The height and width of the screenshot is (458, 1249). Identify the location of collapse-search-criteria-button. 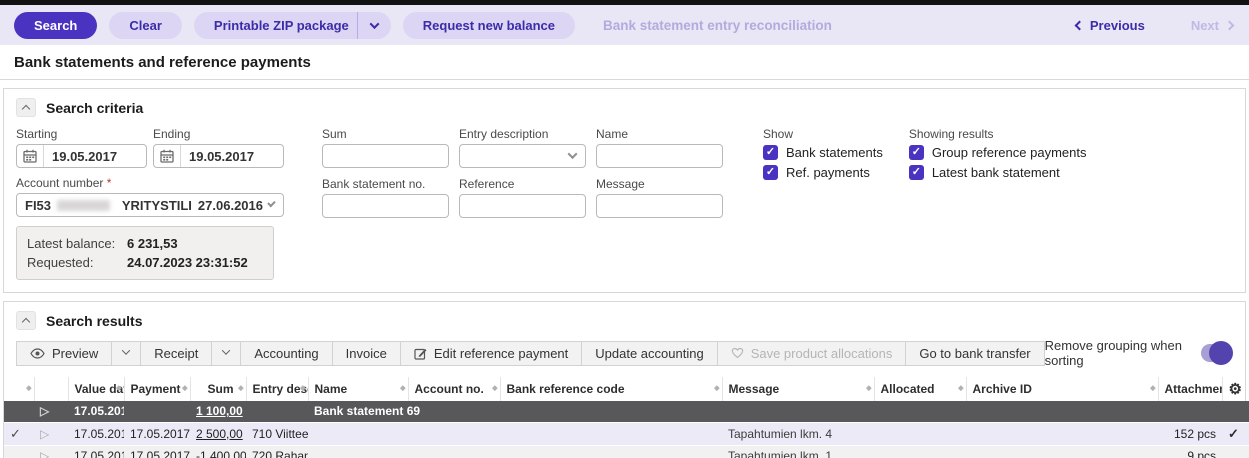
(26, 107).